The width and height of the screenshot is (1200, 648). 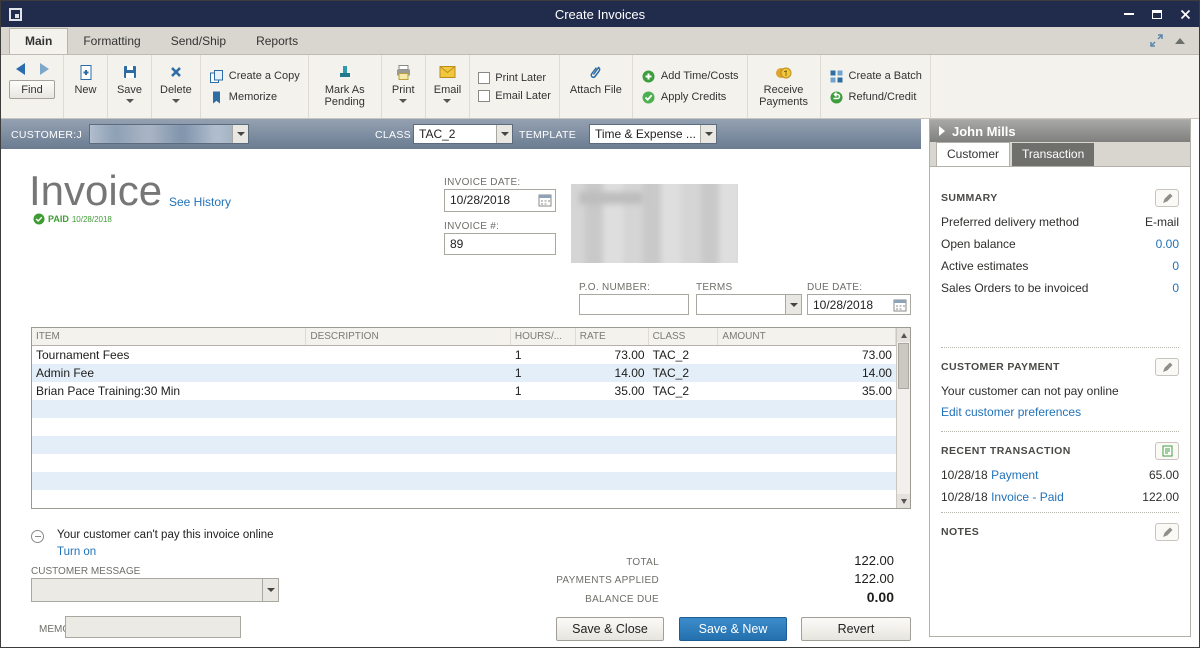 What do you see at coordinates (1060, 367) in the screenshot?
I see `customer-payment-section-header: CUSTOMER PAYMENT` at bounding box center [1060, 367].